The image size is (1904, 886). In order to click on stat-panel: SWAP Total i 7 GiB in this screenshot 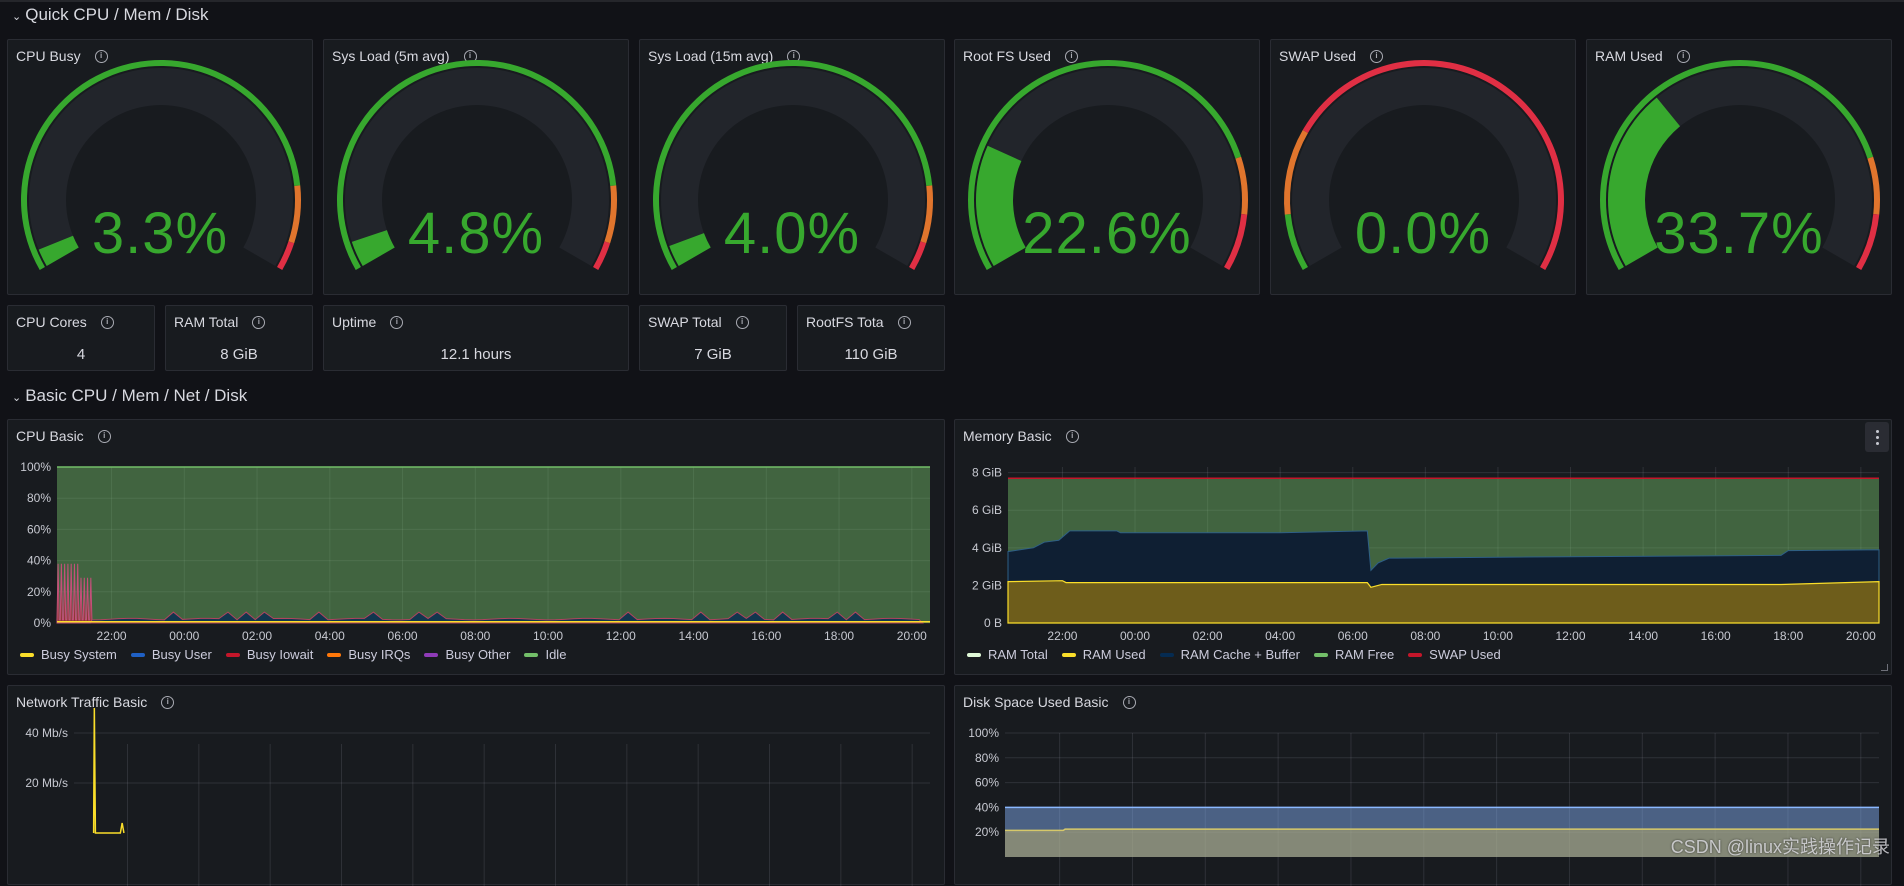, I will do `click(713, 338)`.